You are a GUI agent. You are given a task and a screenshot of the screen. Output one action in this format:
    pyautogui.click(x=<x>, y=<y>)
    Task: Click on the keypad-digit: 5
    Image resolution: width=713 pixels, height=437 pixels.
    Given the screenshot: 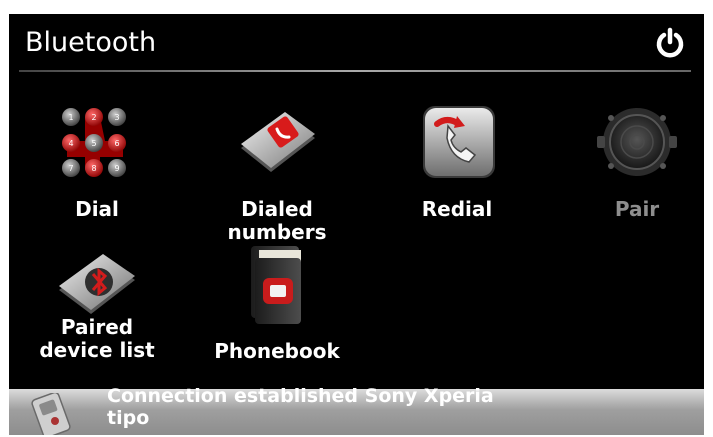 What is the action you would take?
    pyautogui.click(x=93, y=143)
    